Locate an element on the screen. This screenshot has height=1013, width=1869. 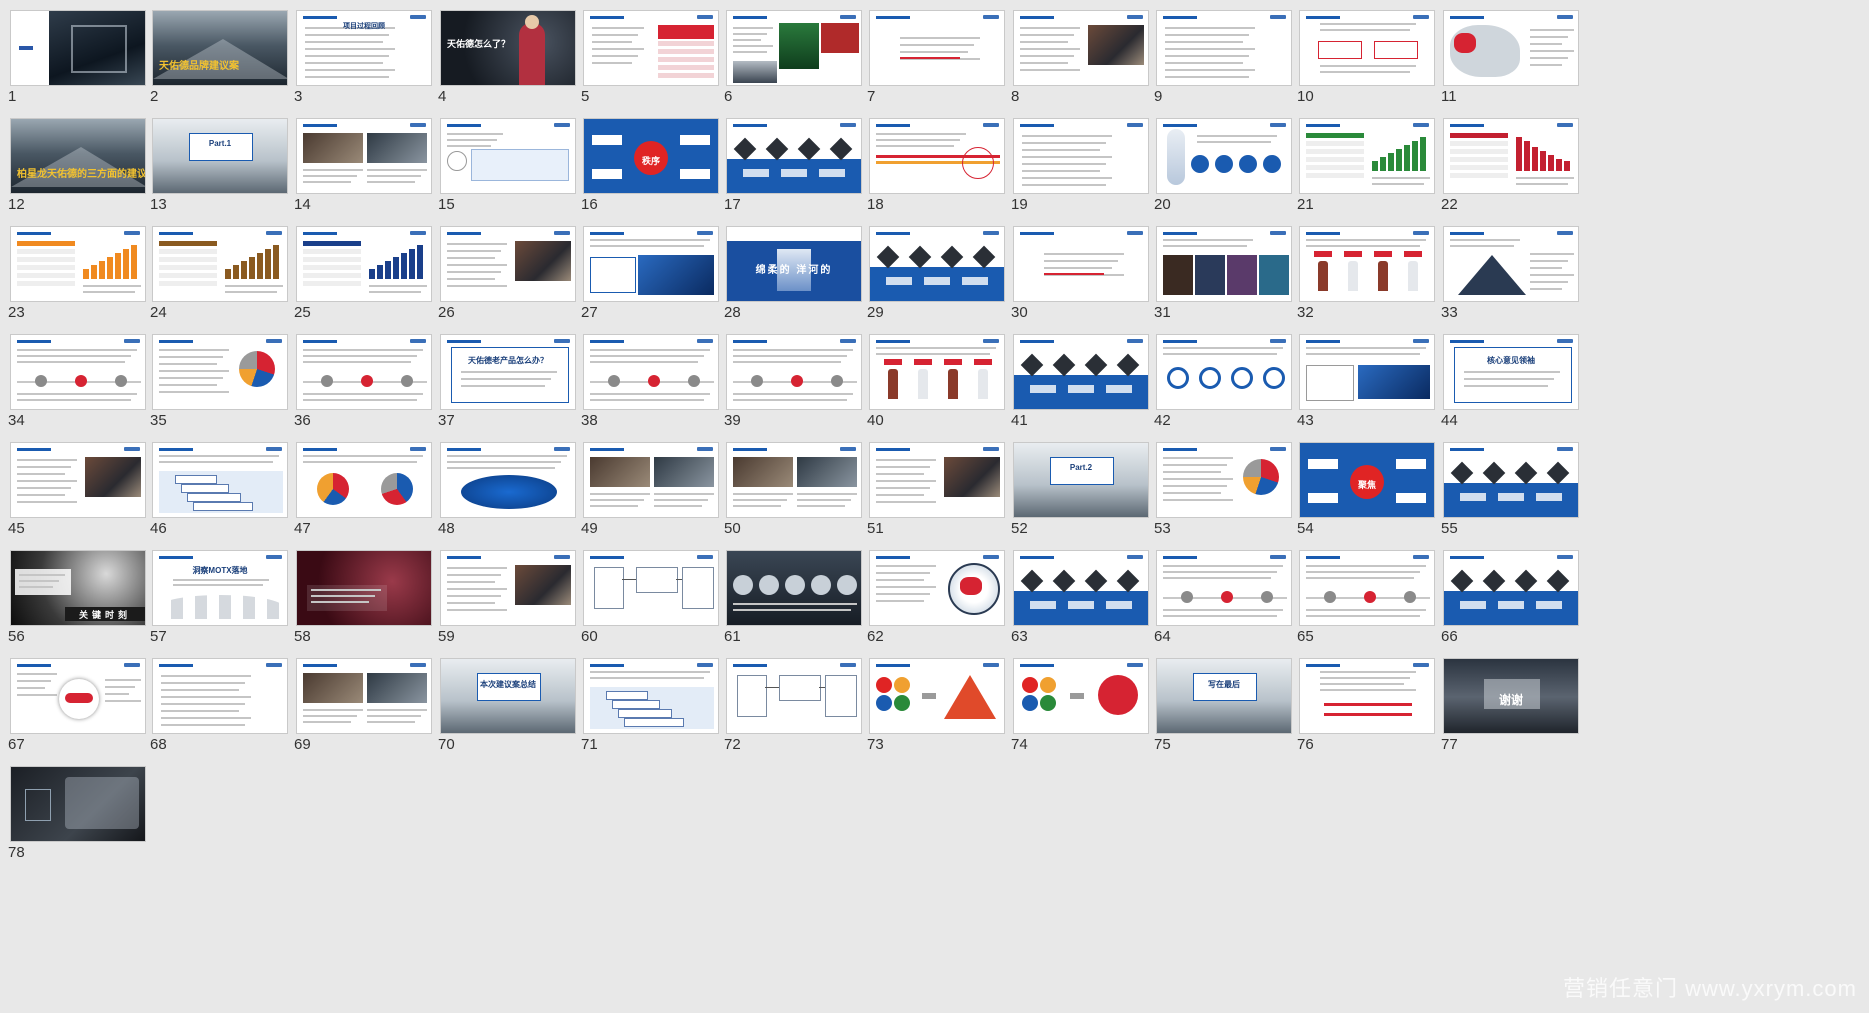
logo-icon is located at coordinates (132, 665).